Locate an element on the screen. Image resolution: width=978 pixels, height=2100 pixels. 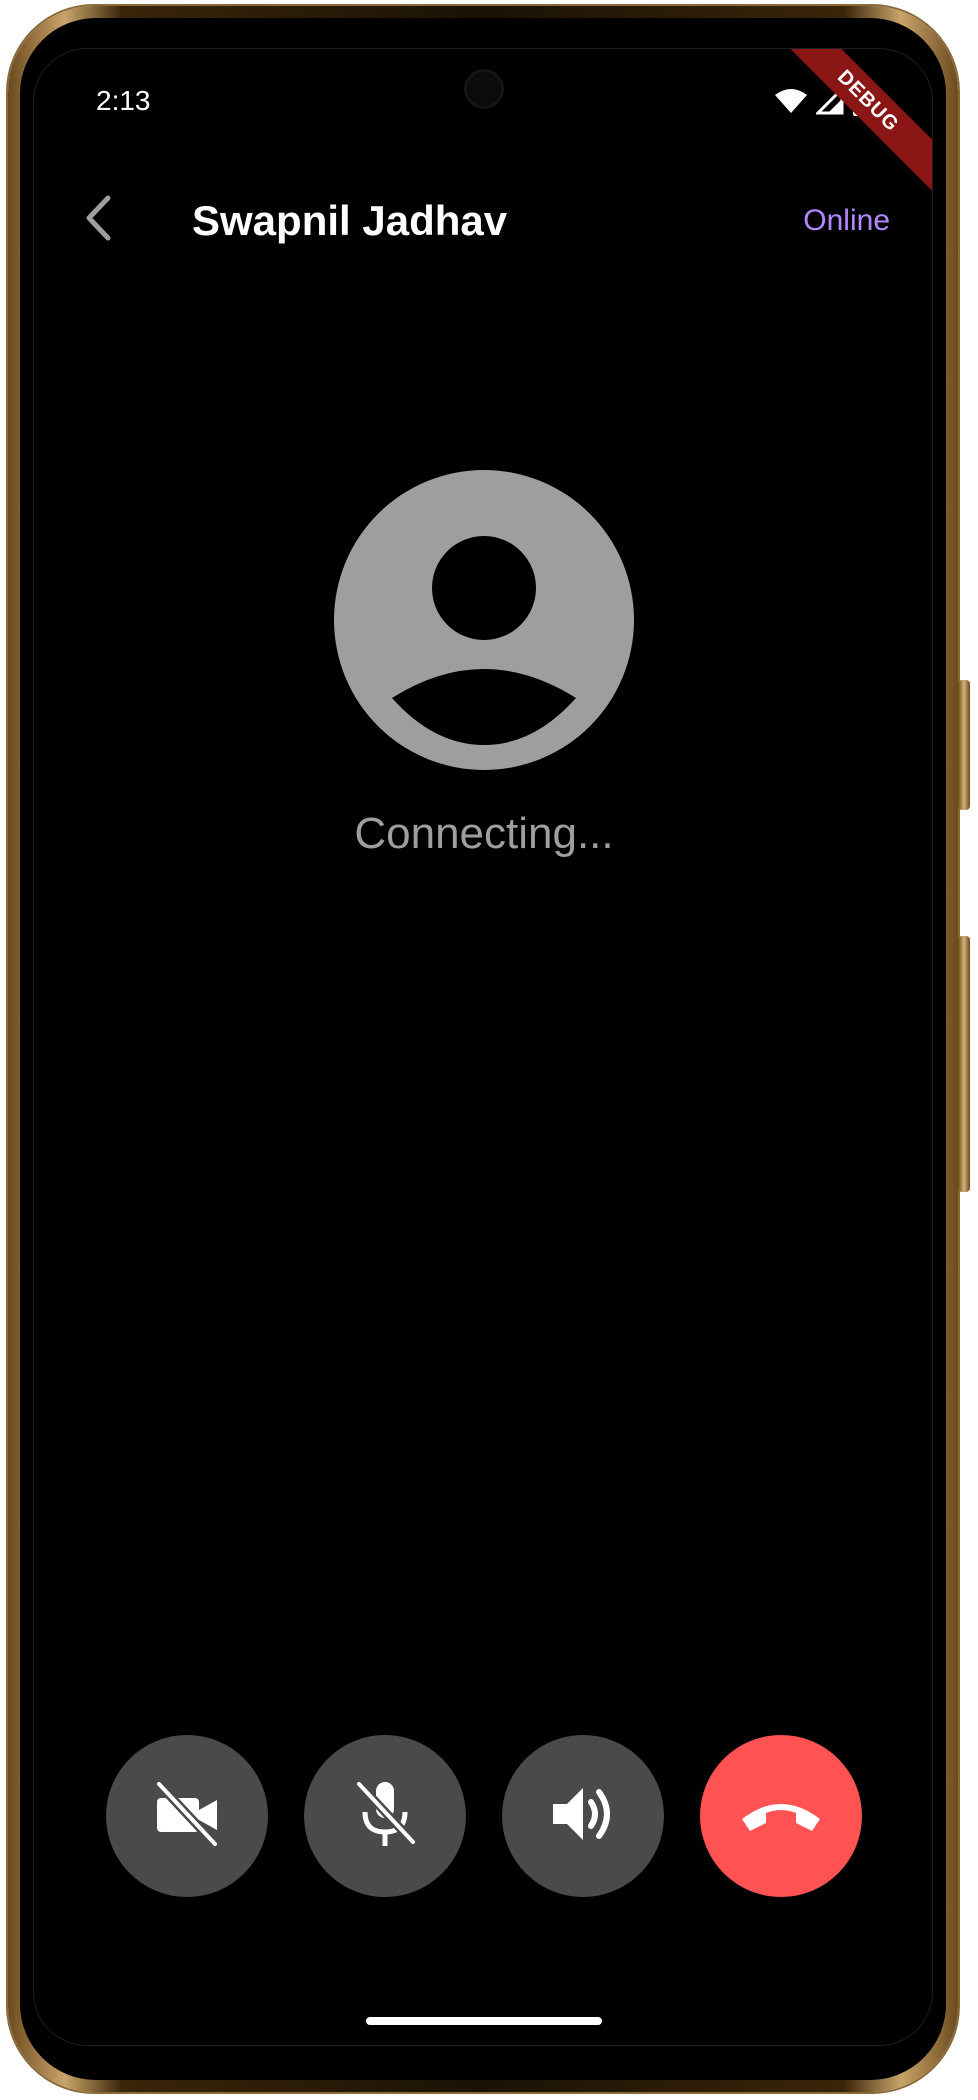
end-call-button is located at coordinates (781, 1816).